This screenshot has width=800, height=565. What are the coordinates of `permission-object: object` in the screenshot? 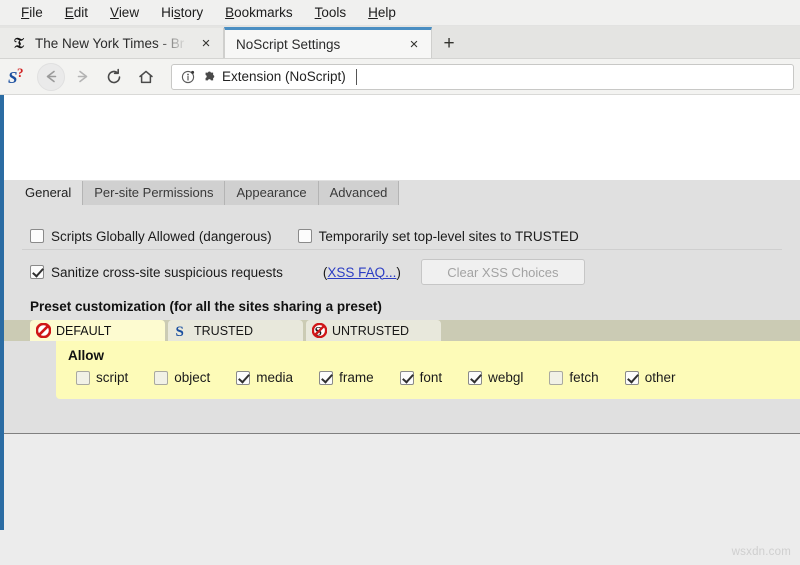 It's located at (182, 377).